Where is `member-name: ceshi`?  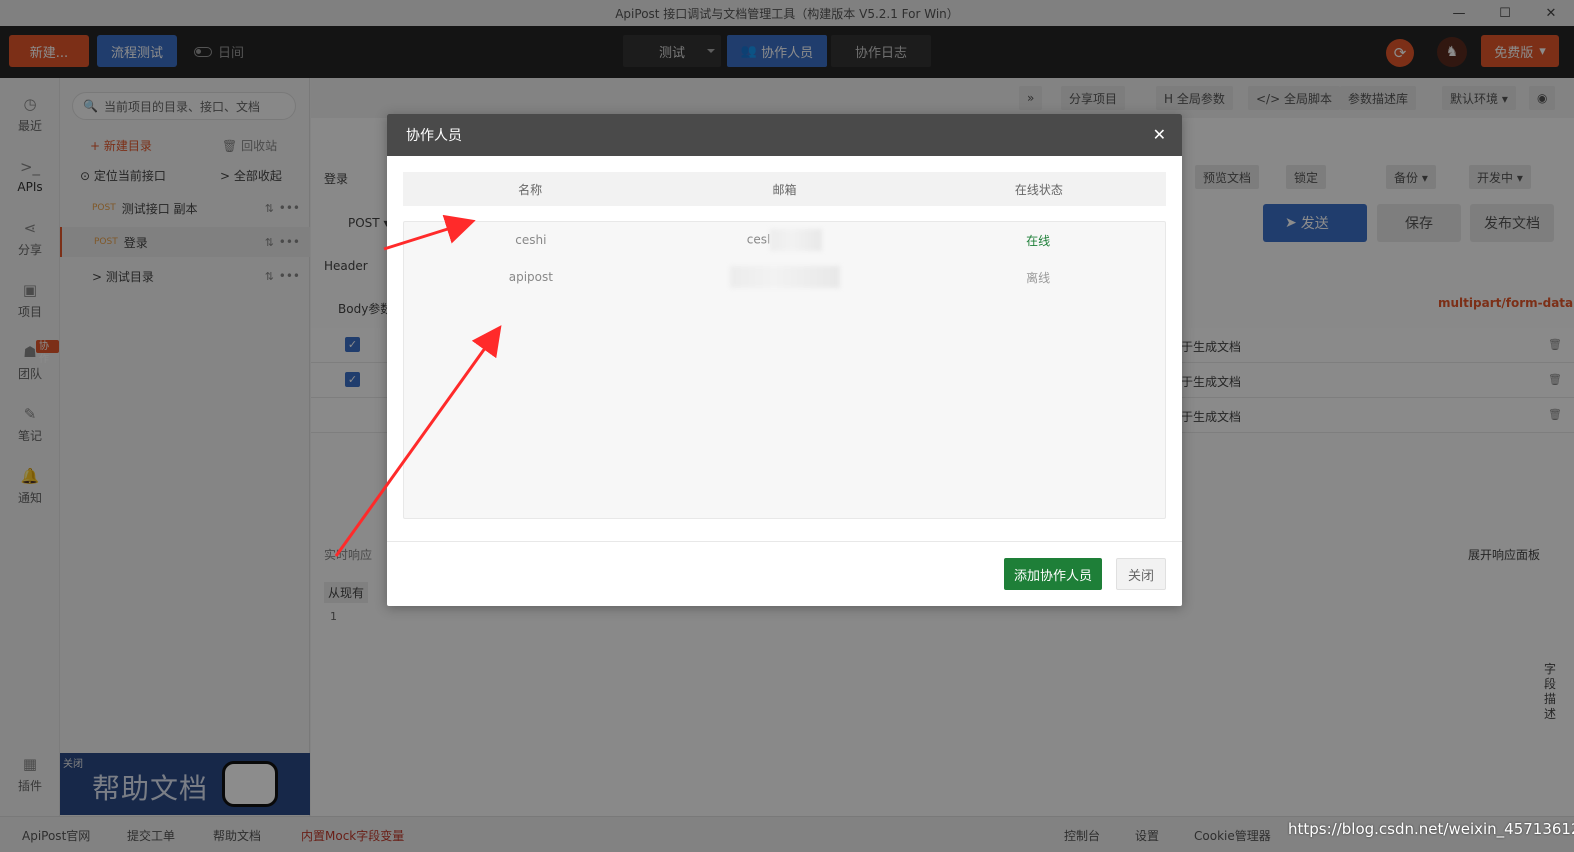 member-name: ceshi is located at coordinates (531, 240).